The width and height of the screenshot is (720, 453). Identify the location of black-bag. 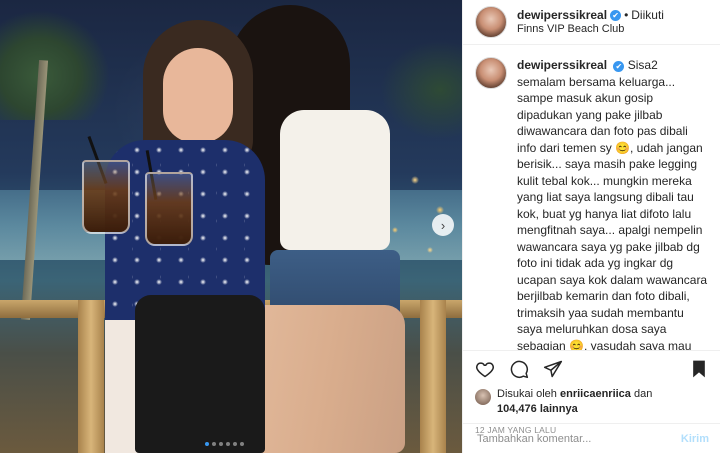
(200, 374).